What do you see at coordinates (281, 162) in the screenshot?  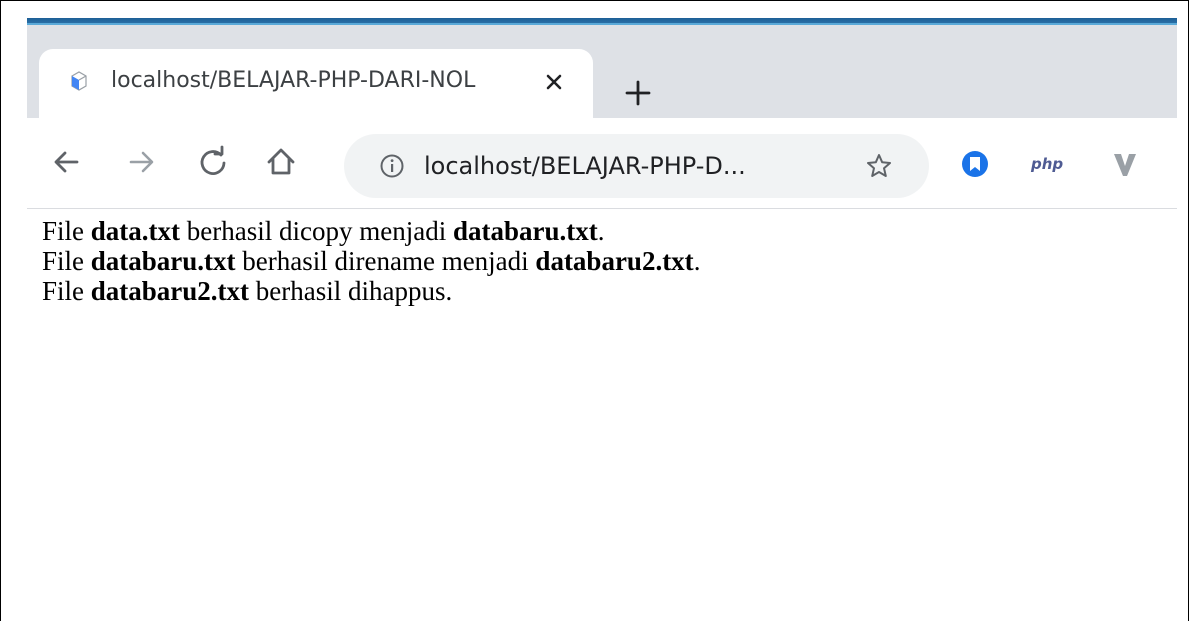 I see `home-icon` at bounding box center [281, 162].